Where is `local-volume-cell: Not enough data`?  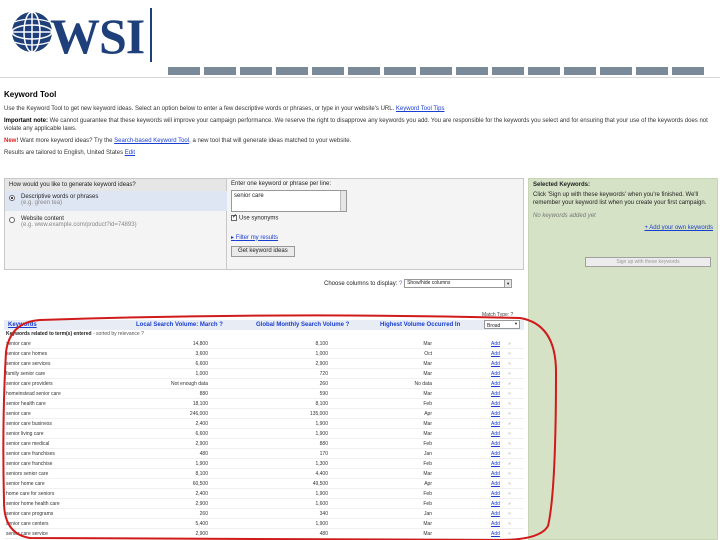
local-volume-cell: Not enough data is located at coordinates (189, 384).